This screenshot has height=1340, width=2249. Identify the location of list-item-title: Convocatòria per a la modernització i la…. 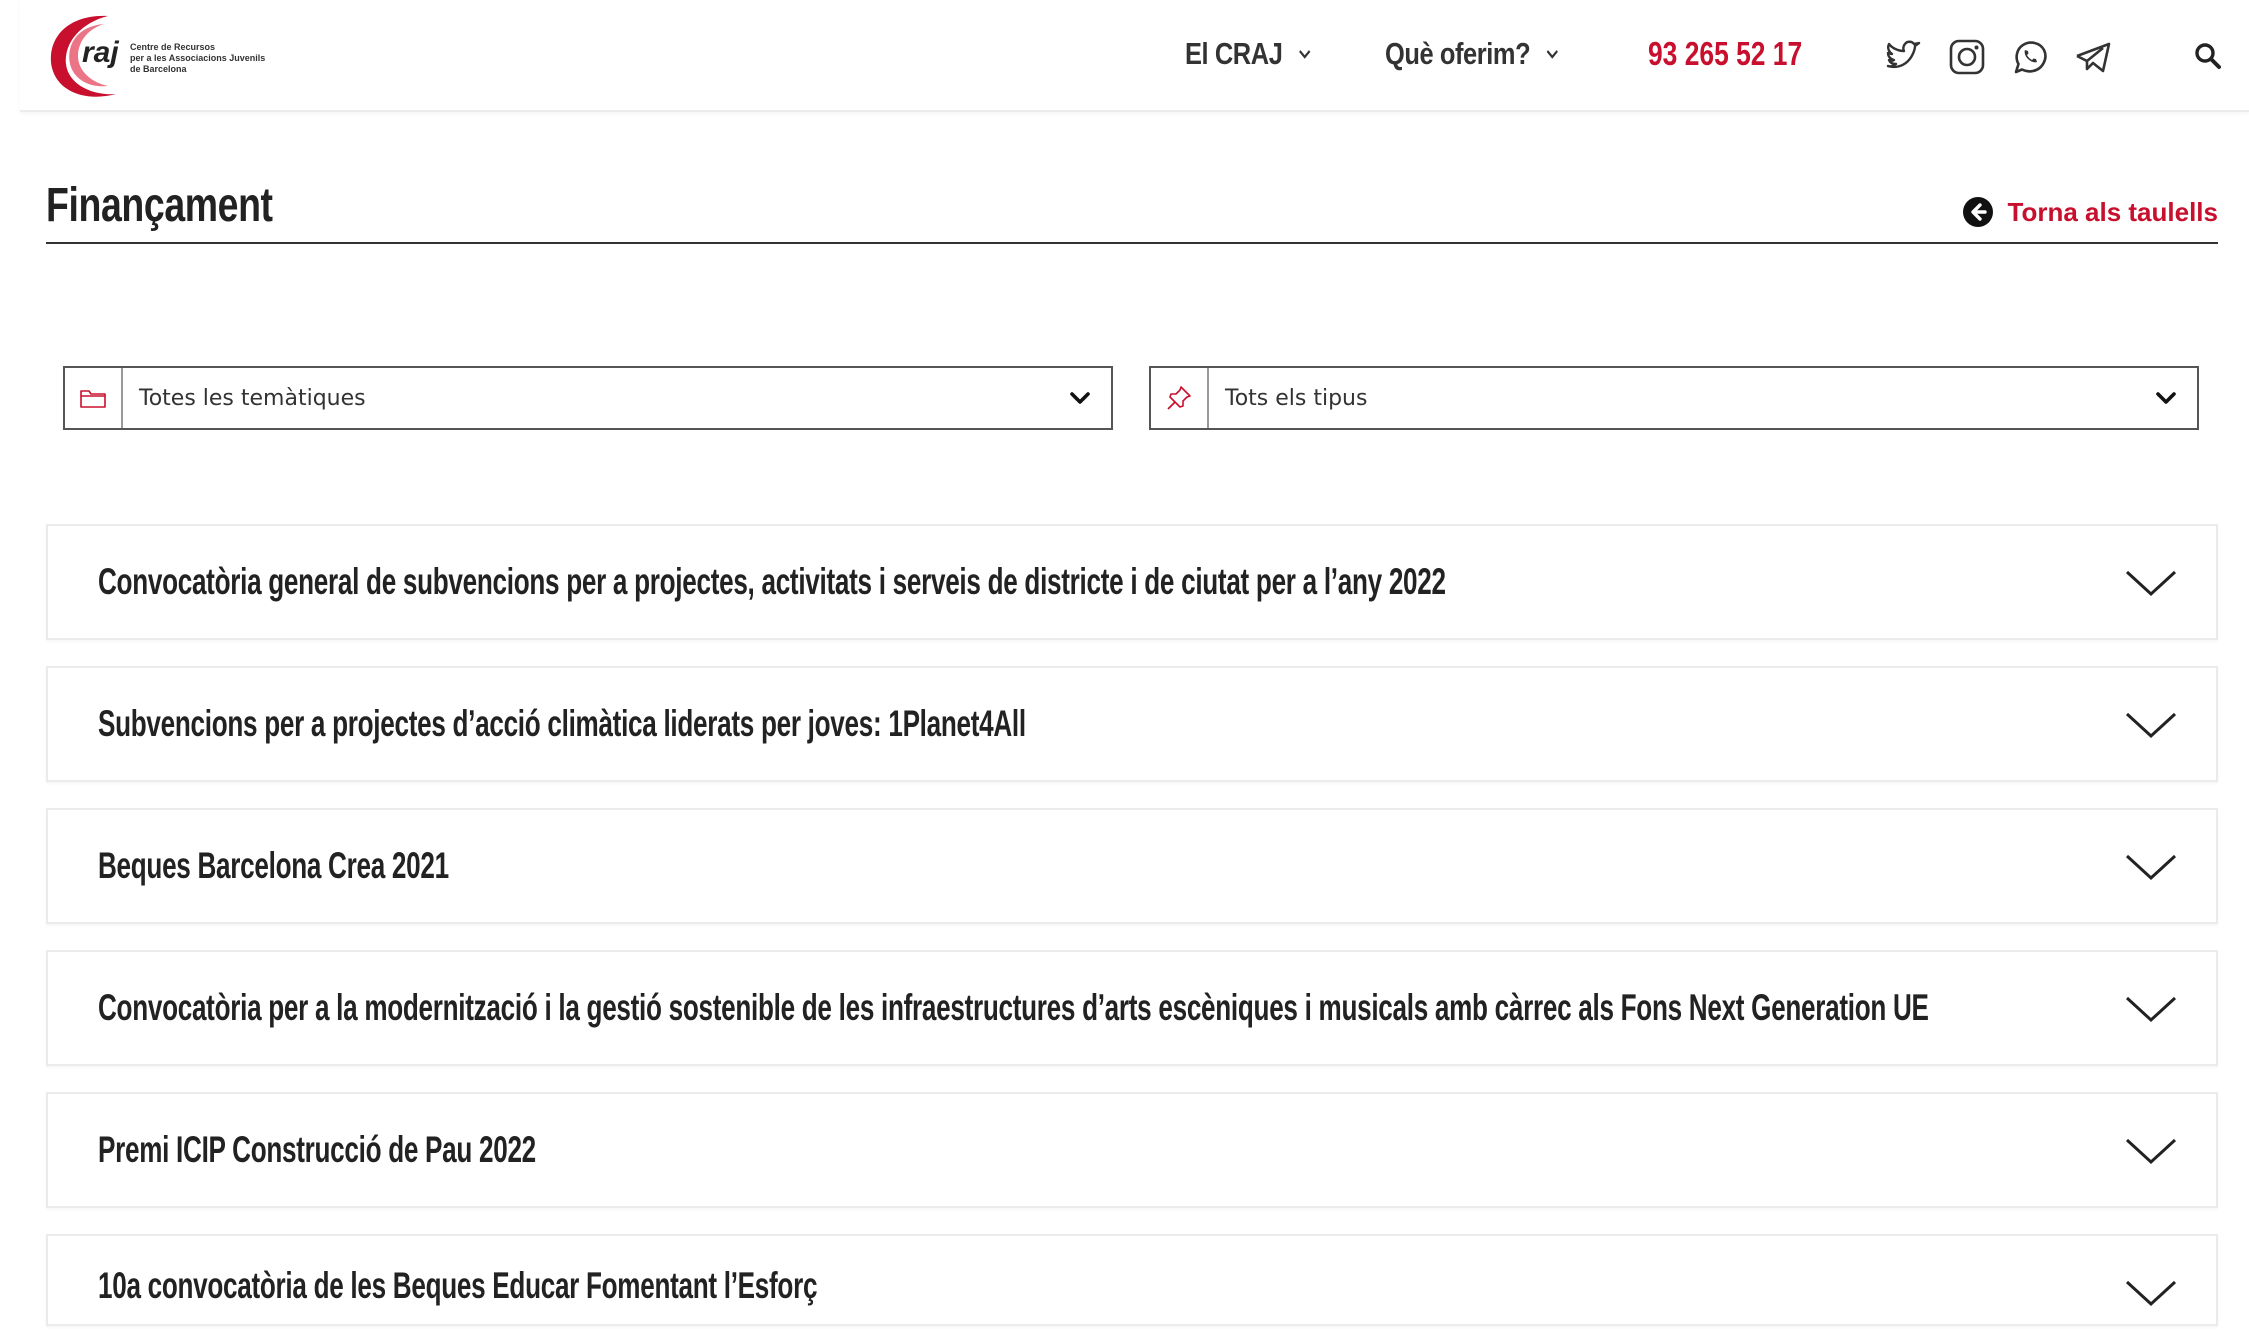
(1013, 1007).